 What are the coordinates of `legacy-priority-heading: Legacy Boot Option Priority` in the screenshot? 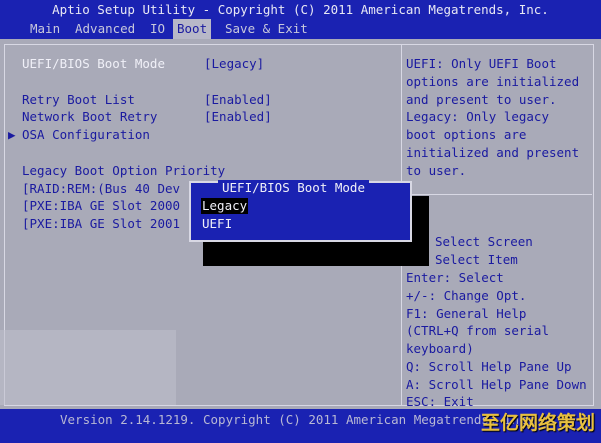 It's located at (124, 170).